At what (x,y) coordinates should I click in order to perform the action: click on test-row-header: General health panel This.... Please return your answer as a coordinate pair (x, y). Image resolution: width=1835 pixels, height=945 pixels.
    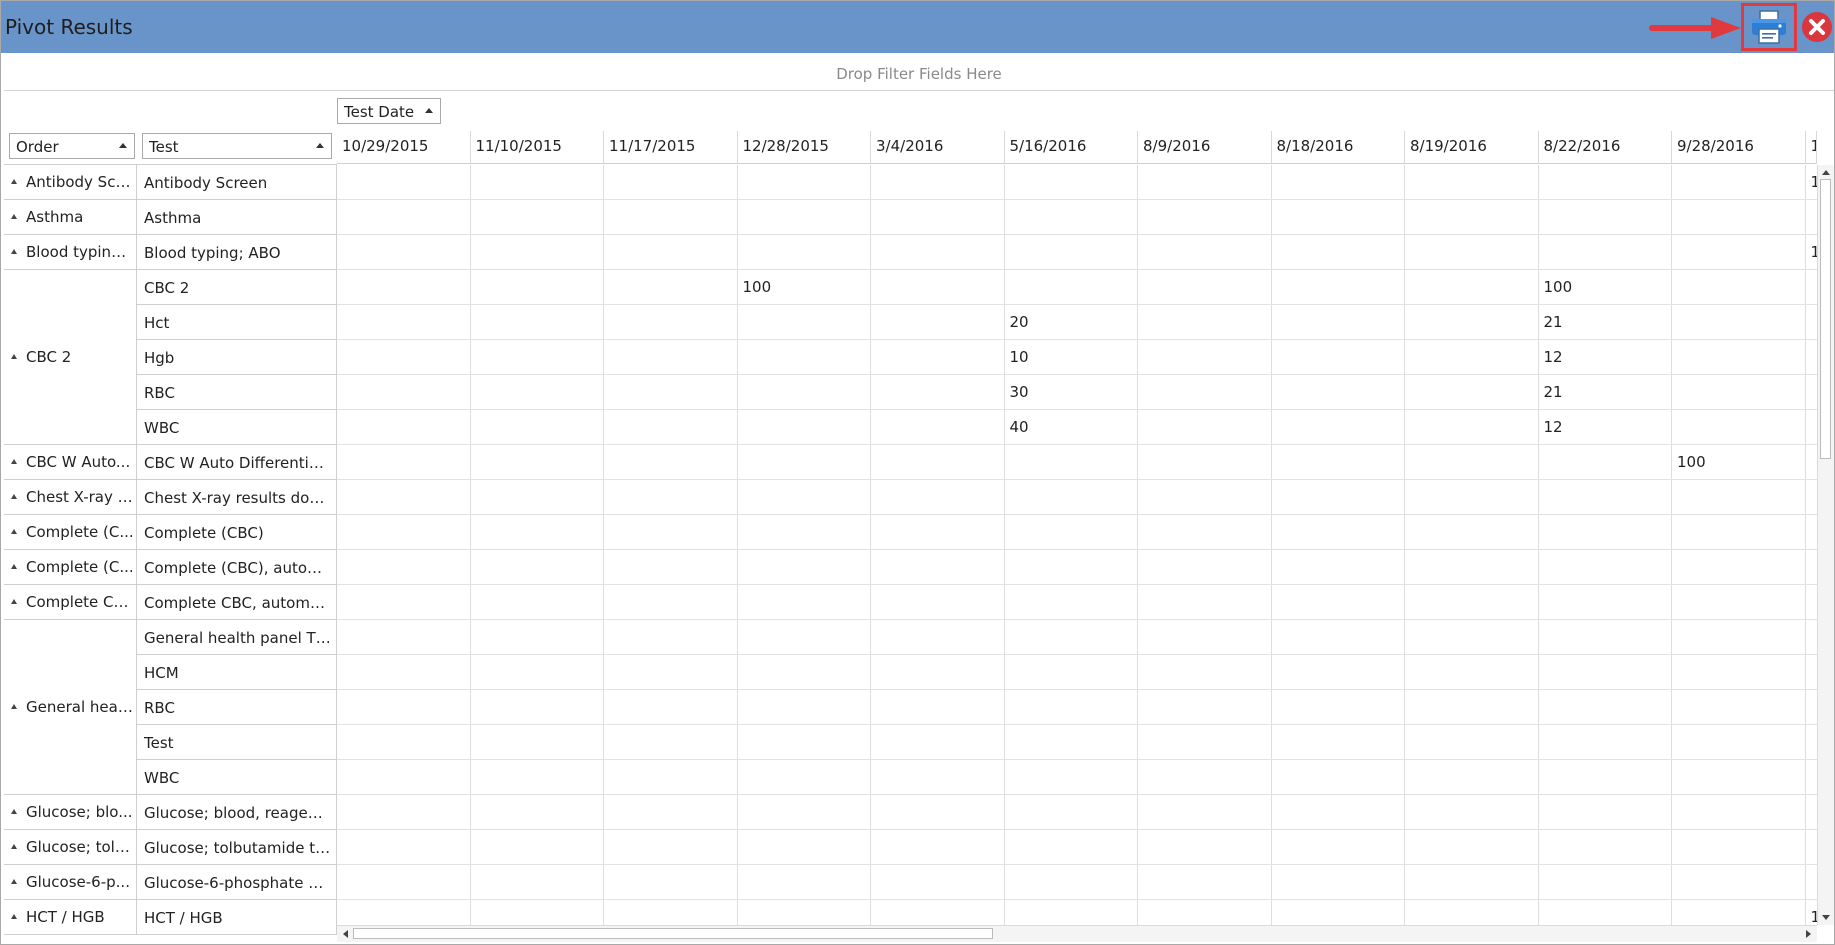
    Looking at the image, I should click on (237, 637).